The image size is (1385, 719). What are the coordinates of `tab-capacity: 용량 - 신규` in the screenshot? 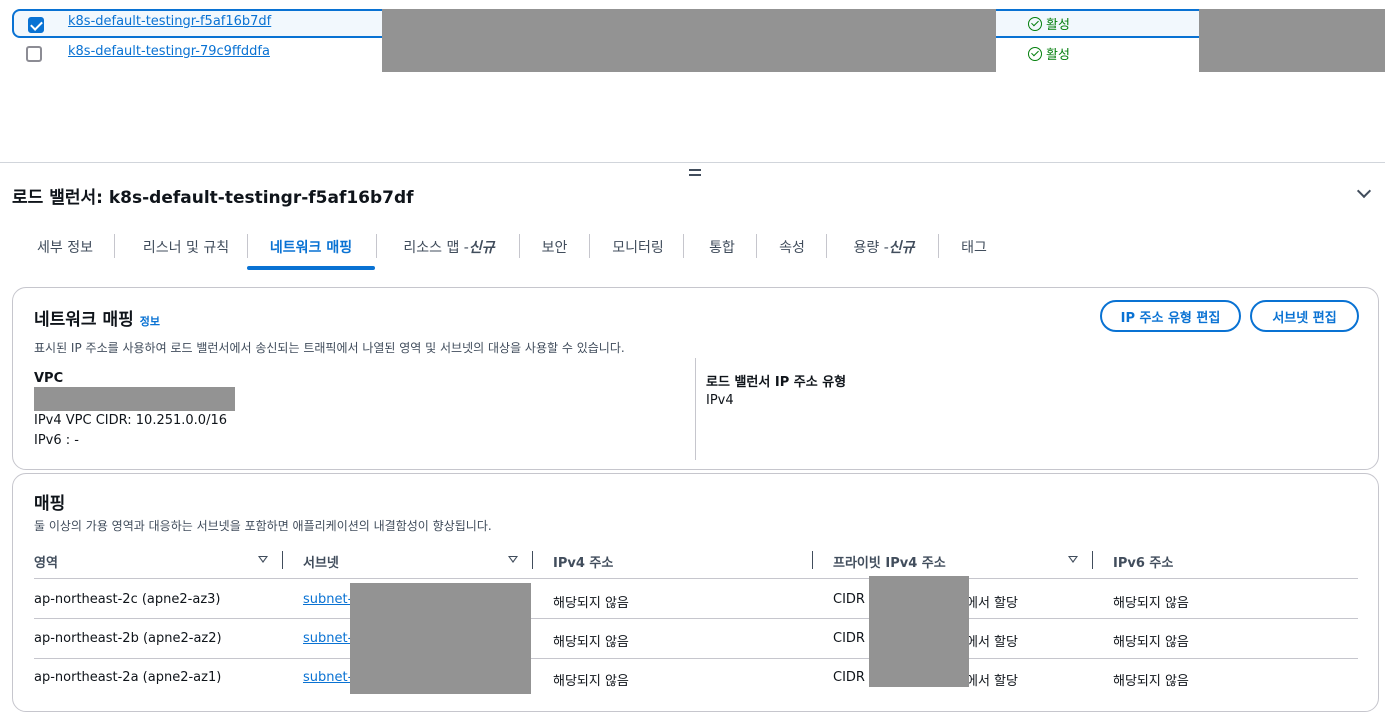 It's located at (884, 247).